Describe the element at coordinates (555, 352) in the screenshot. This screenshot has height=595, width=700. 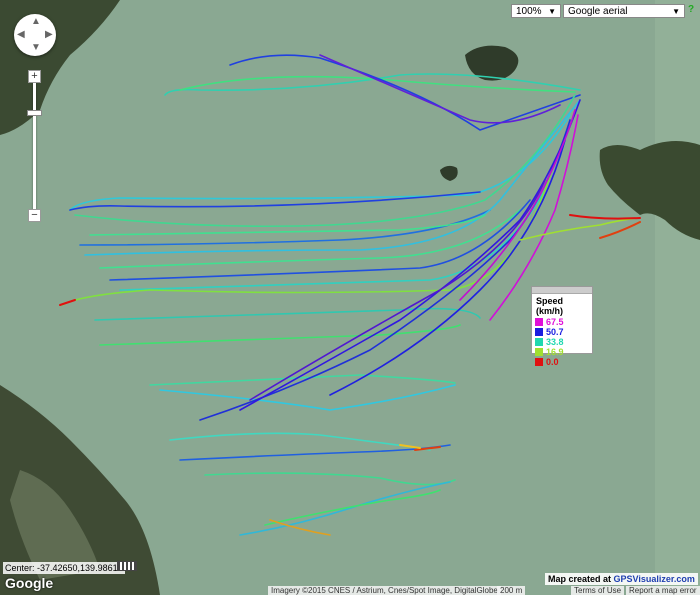
I see `legend-value: 16.9` at that location.